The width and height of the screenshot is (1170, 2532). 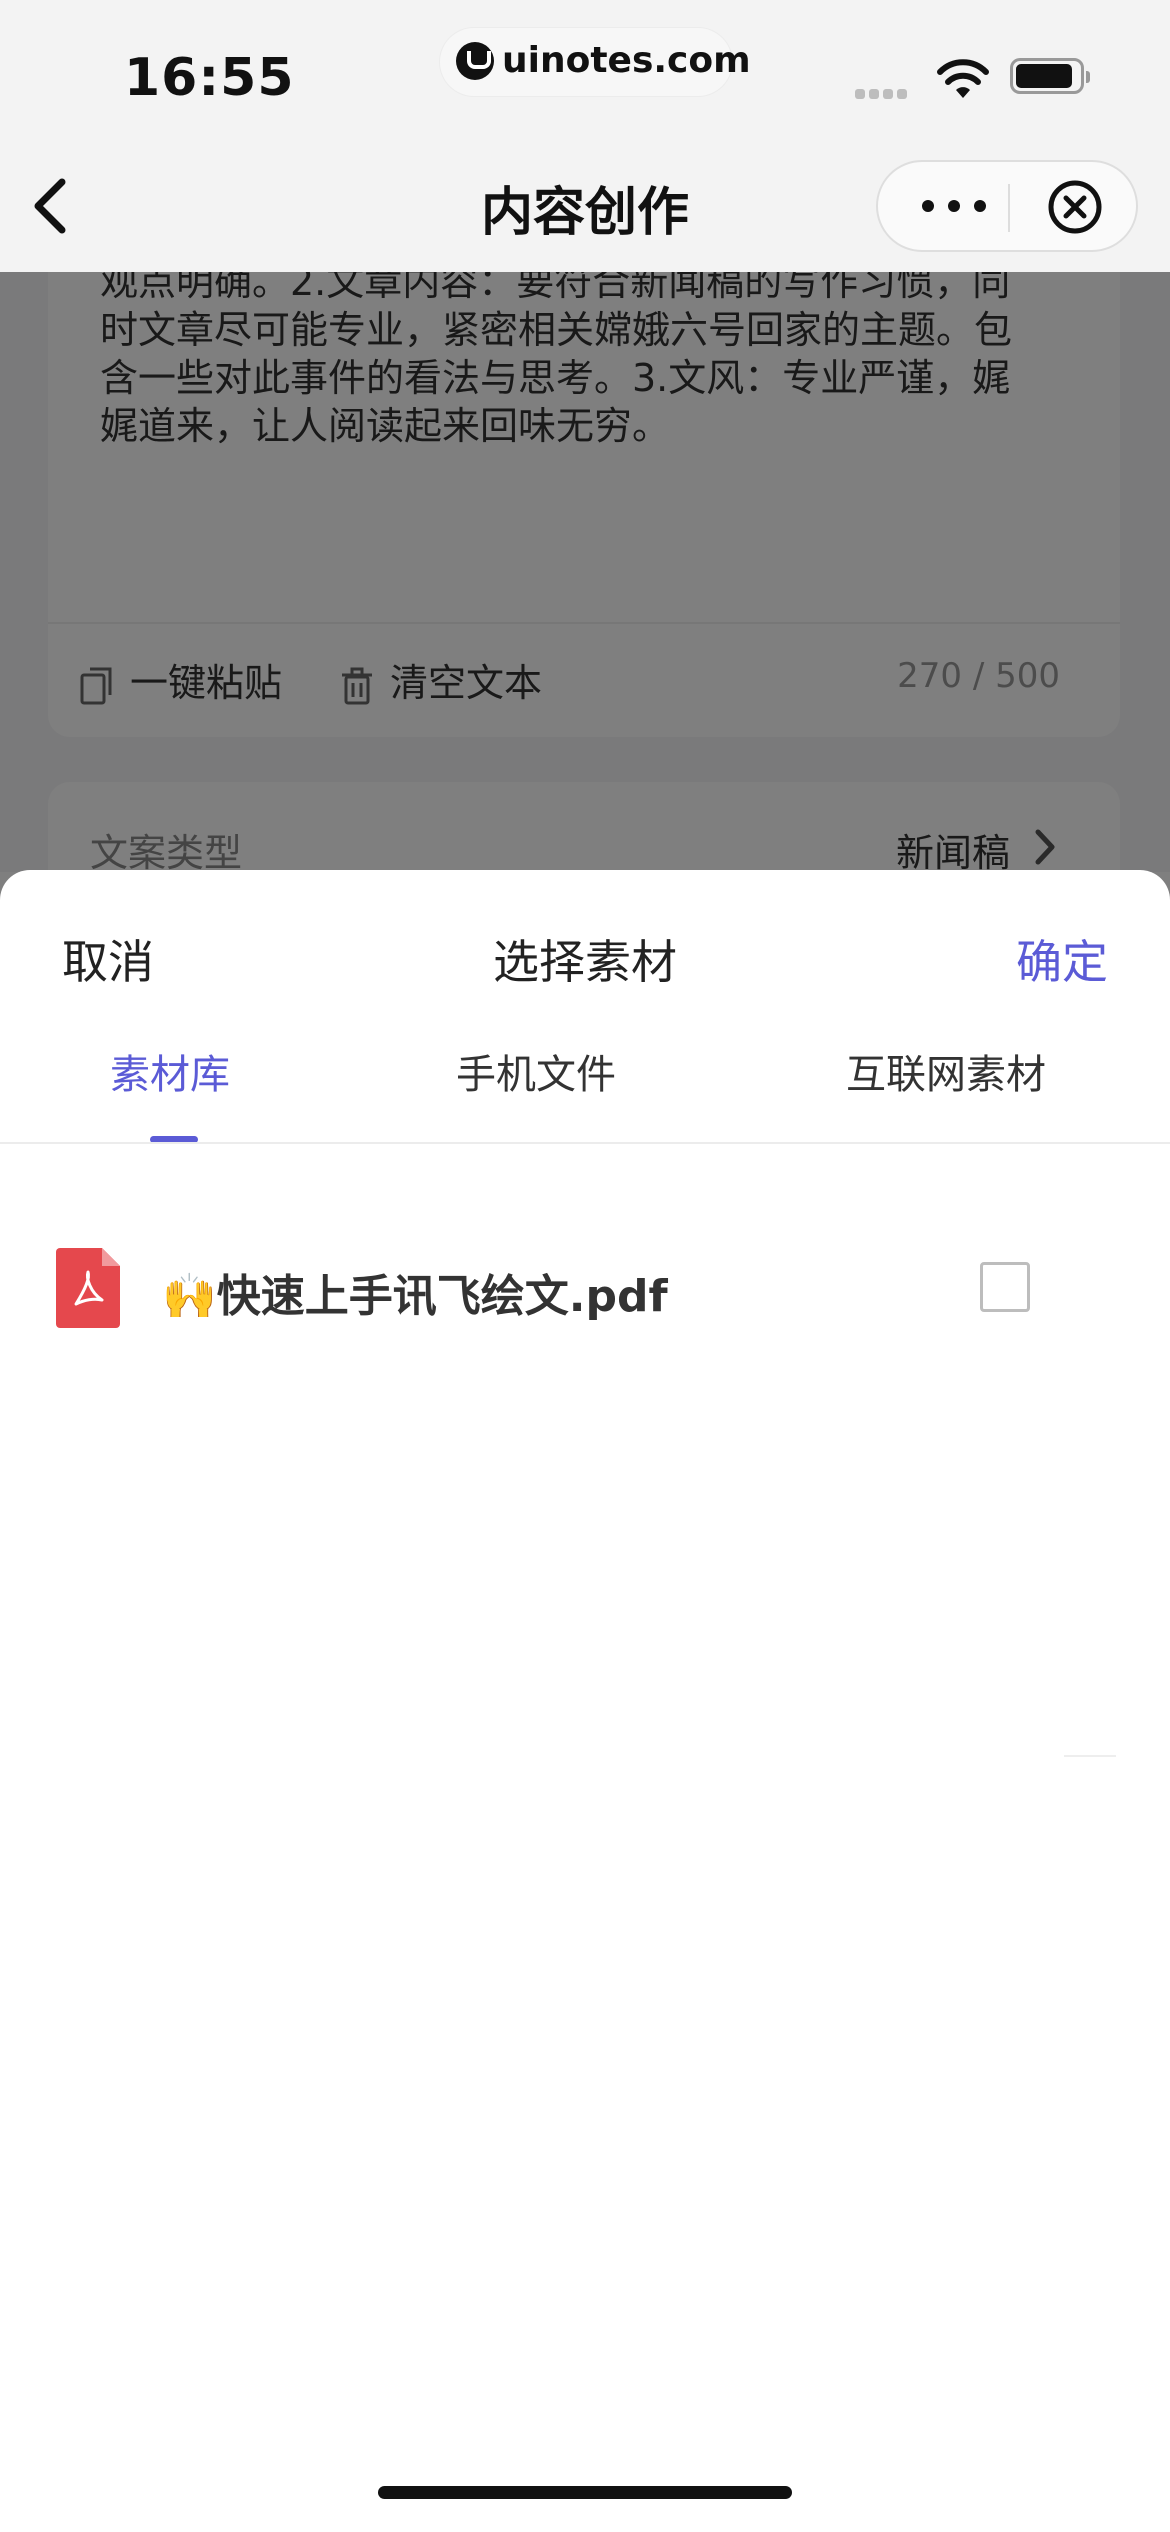 I want to click on home-indicator, so click(x=585, y=2492).